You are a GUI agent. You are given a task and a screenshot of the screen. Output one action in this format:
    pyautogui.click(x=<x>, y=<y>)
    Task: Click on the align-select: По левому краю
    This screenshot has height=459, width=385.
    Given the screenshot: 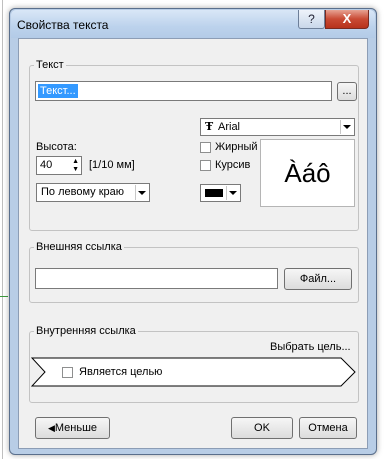 What is the action you would take?
    pyautogui.click(x=93, y=192)
    